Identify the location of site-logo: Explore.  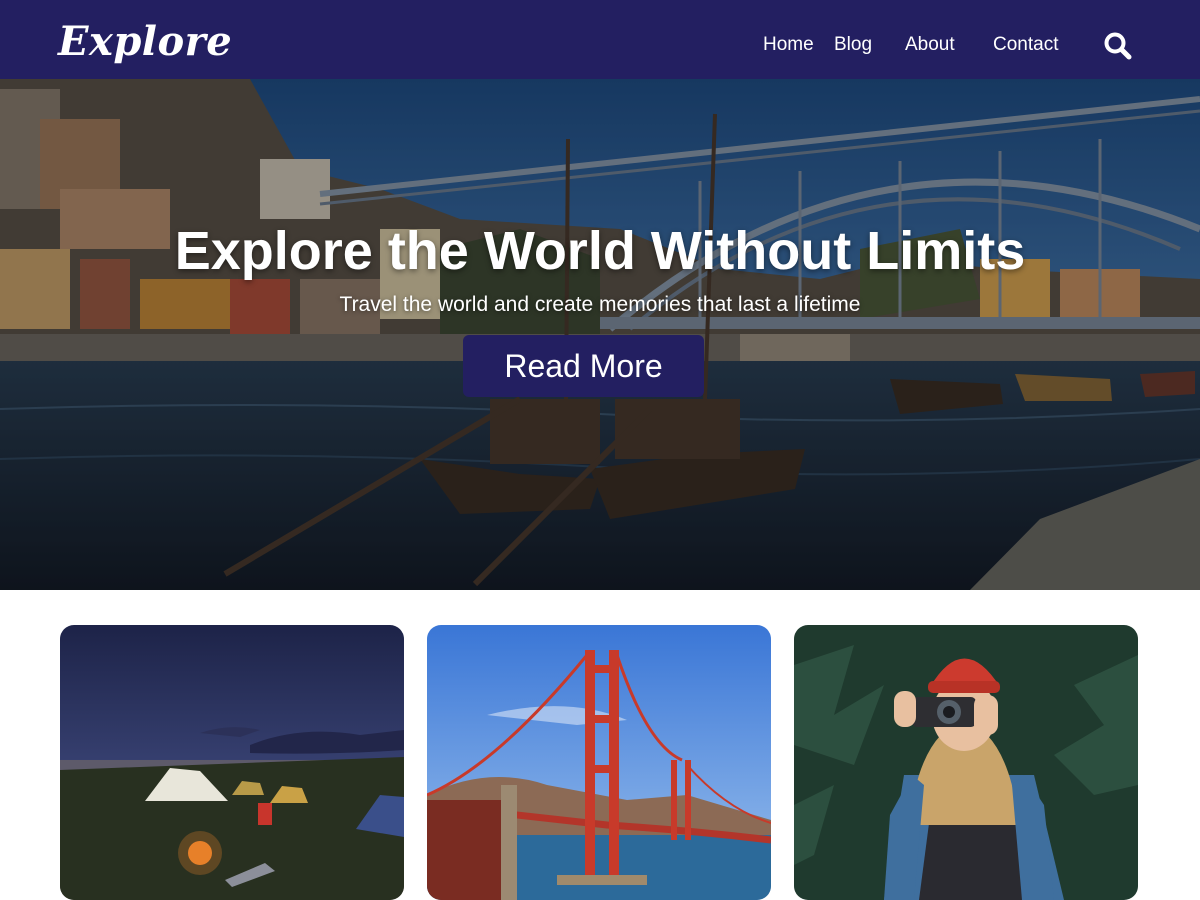
(145, 42).